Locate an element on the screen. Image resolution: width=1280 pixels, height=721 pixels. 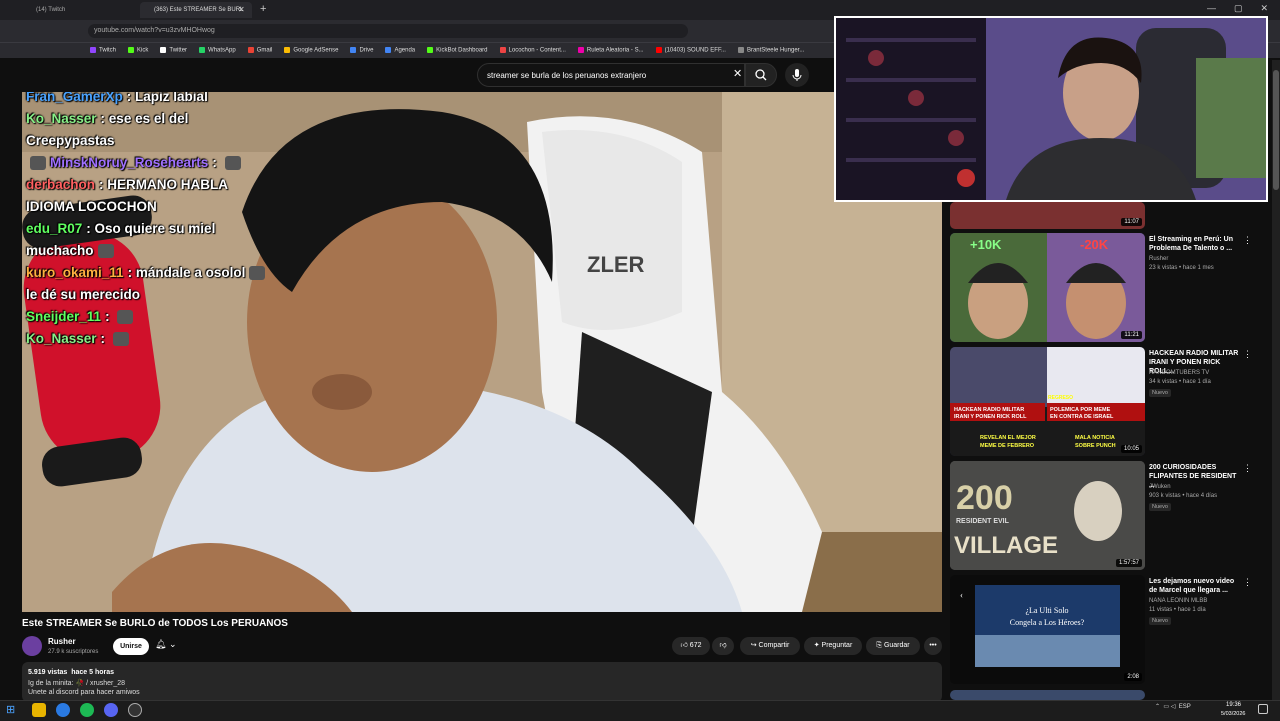
like-button: 👍︎ 672 is located at coordinates (691, 646).